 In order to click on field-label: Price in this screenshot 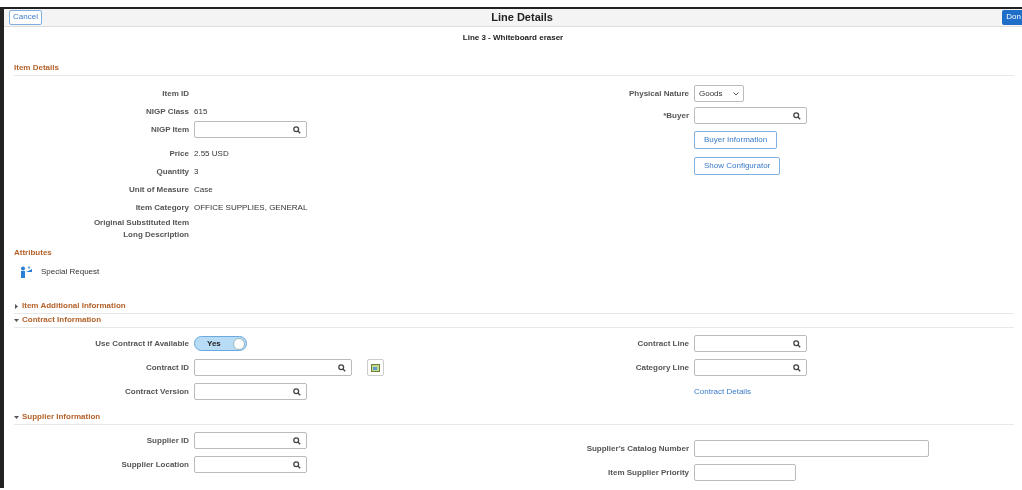, I will do `click(179, 153)`.